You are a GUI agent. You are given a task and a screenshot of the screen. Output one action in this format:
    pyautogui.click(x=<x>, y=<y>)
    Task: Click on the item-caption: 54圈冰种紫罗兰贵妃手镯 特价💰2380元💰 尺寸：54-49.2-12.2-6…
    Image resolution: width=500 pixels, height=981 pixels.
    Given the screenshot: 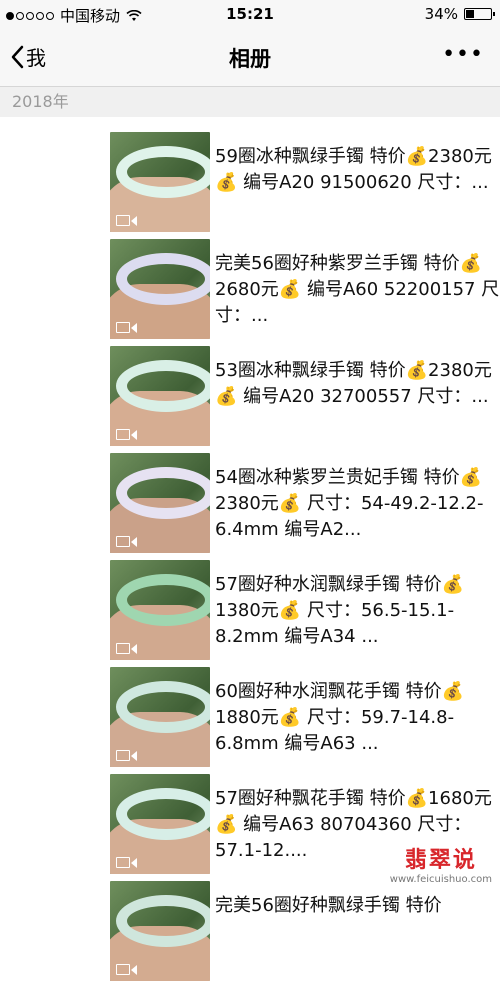 What is the action you would take?
    pyautogui.click(x=349, y=503)
    